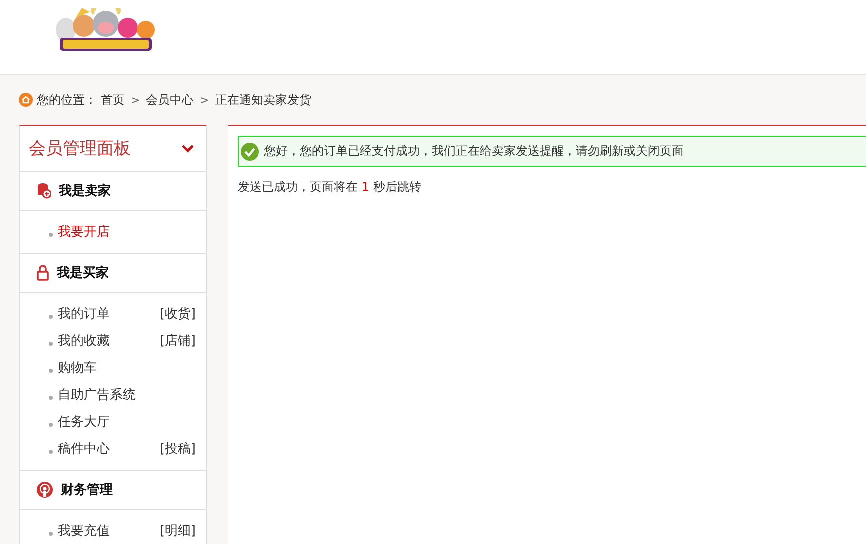  Describe the element at coordinates (84, 421) in the screenshot. I see `sidebar-link: 任务大厅` at that location.